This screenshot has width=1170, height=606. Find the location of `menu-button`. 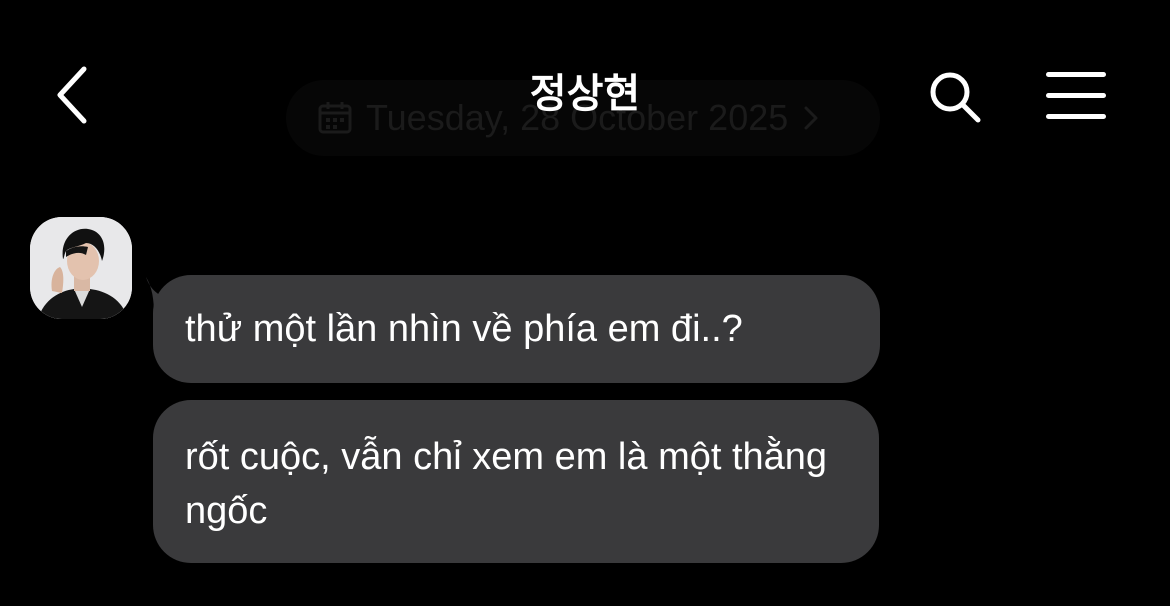

menu-button is located at coordinates (1077, 96).